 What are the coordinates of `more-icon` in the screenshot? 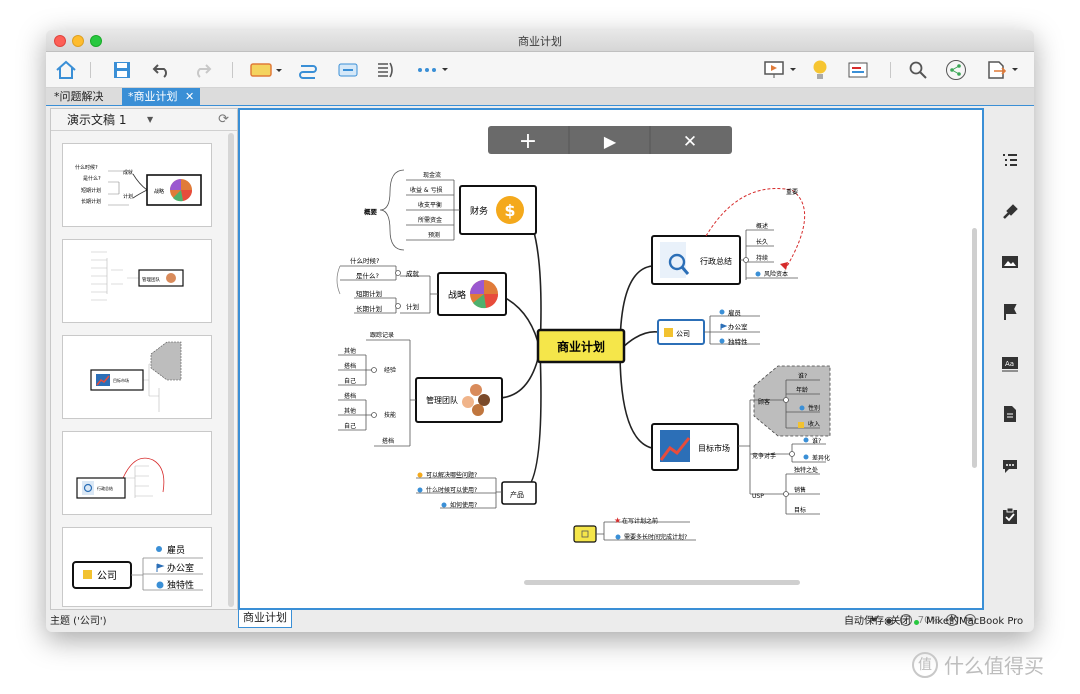 It's located at (432, 70).